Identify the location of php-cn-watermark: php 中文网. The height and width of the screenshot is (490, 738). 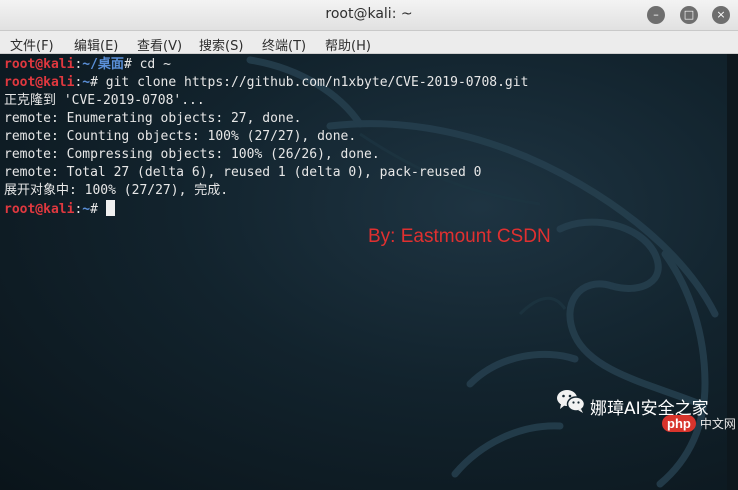
(699, 423).